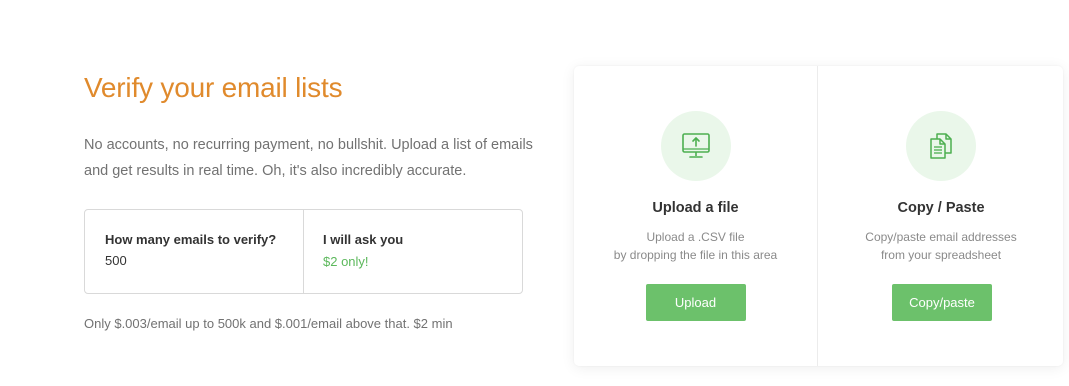 This screenshot has width=1069, height=386. I want to click on email-count-input, so click(195, 260).